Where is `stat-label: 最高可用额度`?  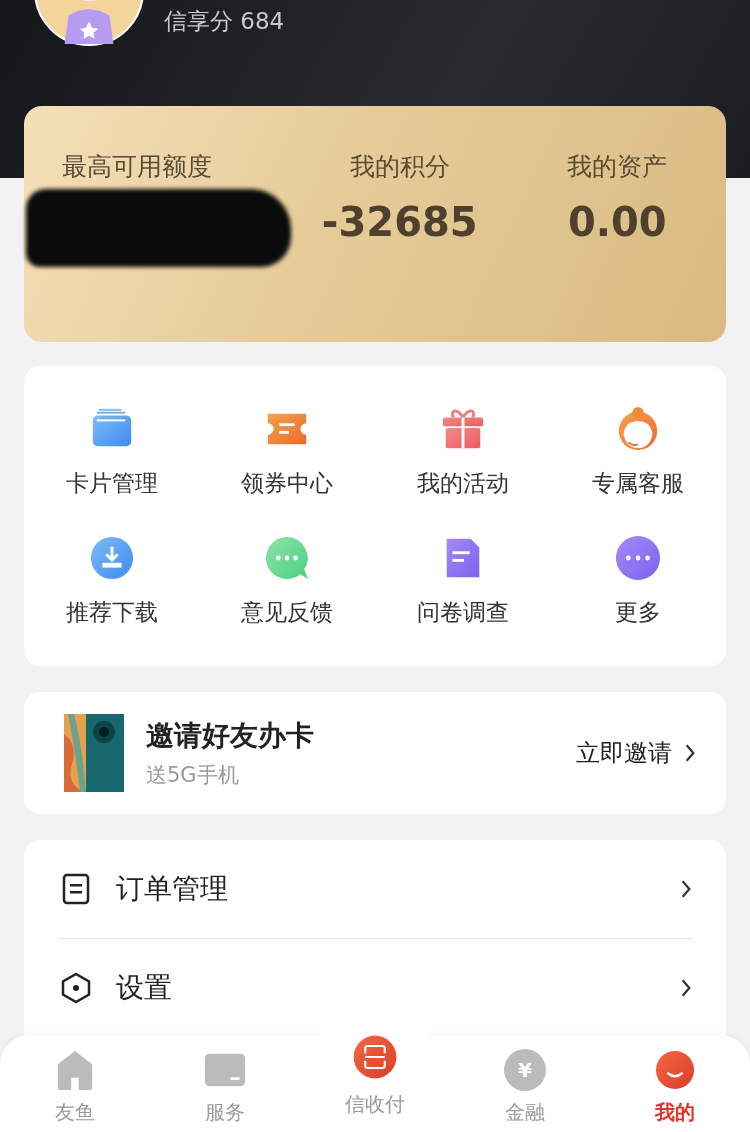
stat-label: 最高可用额度 is located at coordinates (137, 167).